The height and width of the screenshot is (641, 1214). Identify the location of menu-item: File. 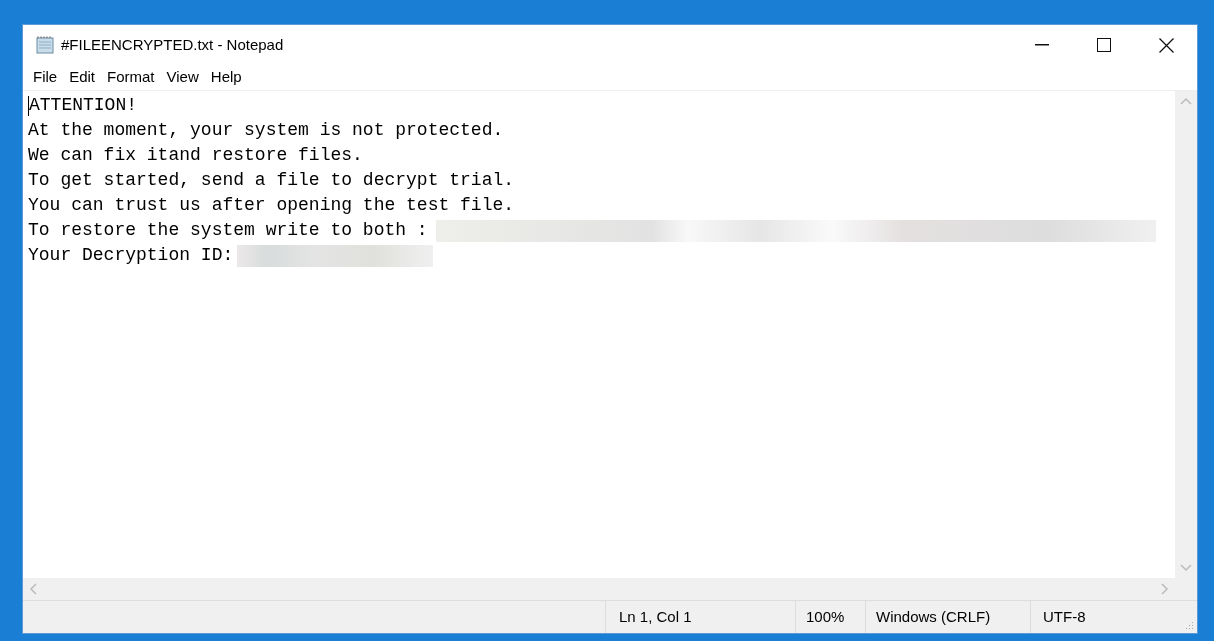
(45, 77).